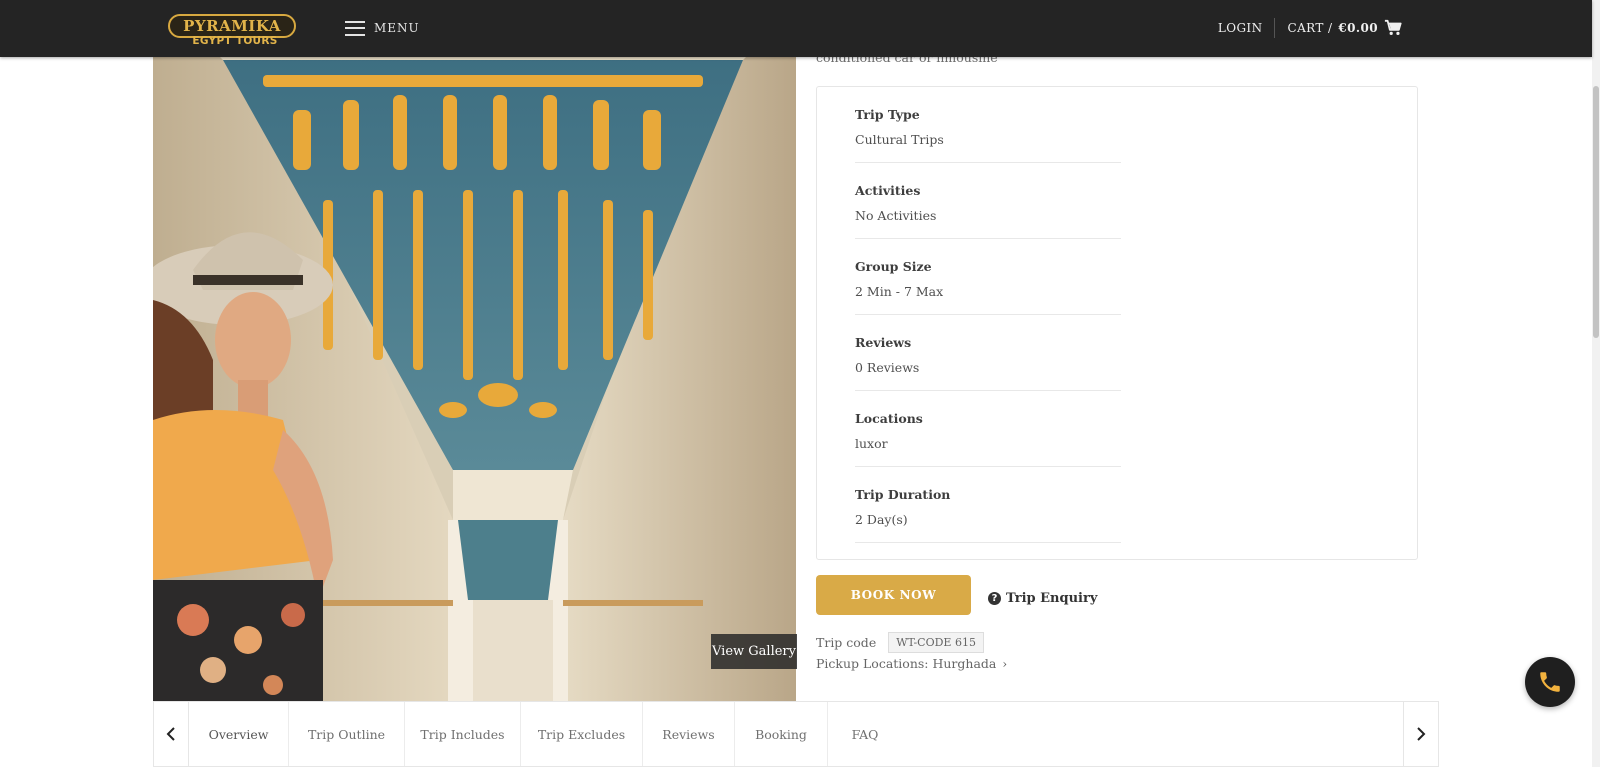  Describe the element at coordinates (988, 429) in the screenshot. I see `fact-locations: Locations luxor` at that location.